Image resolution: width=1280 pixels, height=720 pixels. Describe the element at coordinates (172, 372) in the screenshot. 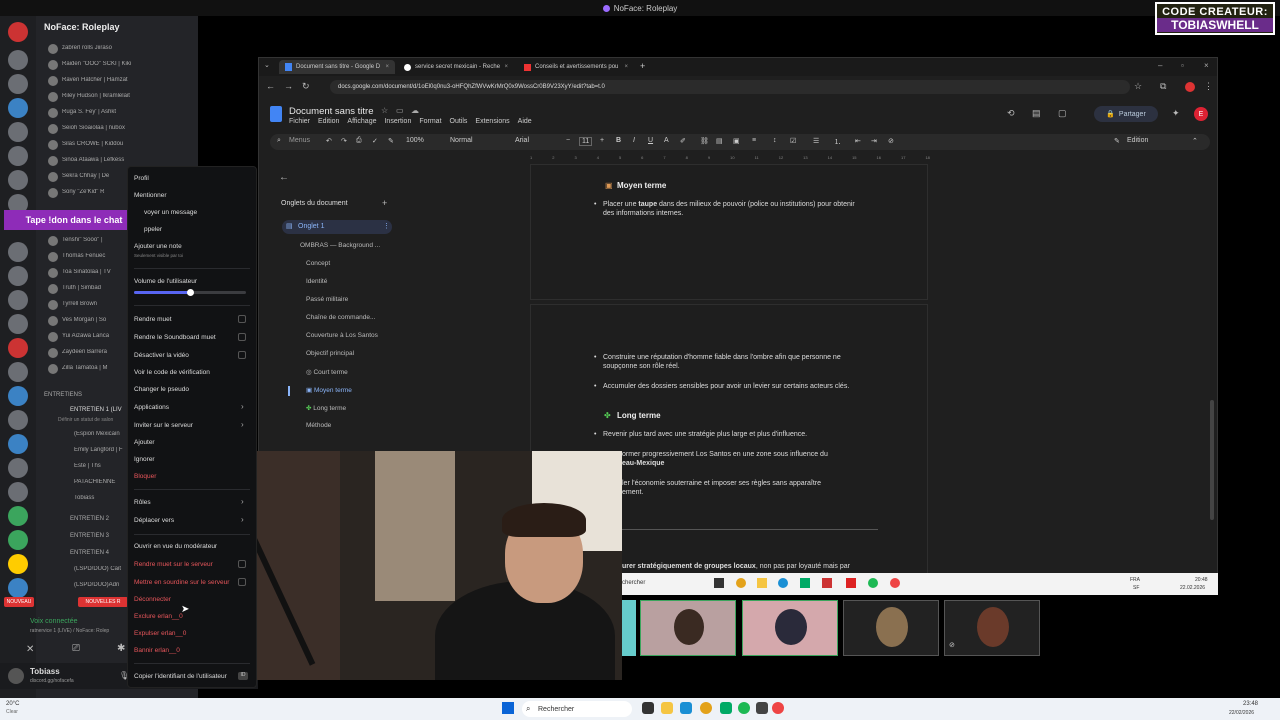

I see `menu-item-code-verification: Voir le code de vérification` at that location.